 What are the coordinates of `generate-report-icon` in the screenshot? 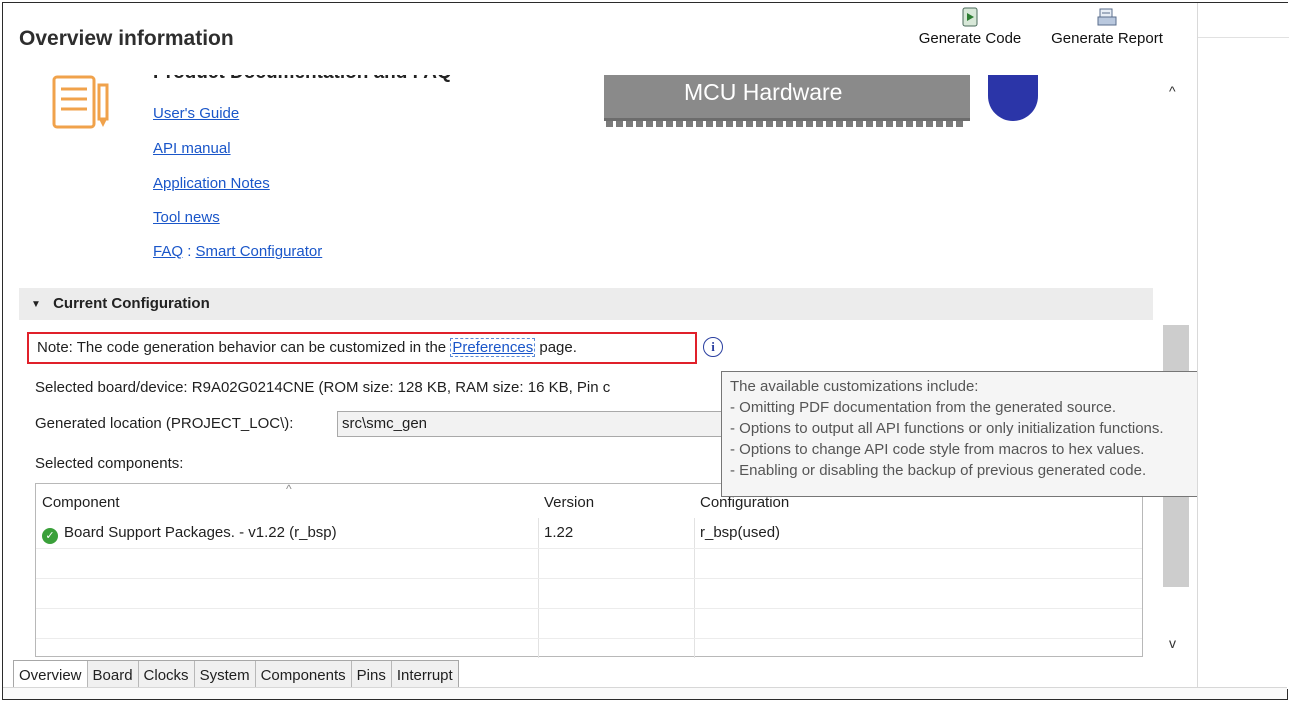 It's located at (1107, 17).